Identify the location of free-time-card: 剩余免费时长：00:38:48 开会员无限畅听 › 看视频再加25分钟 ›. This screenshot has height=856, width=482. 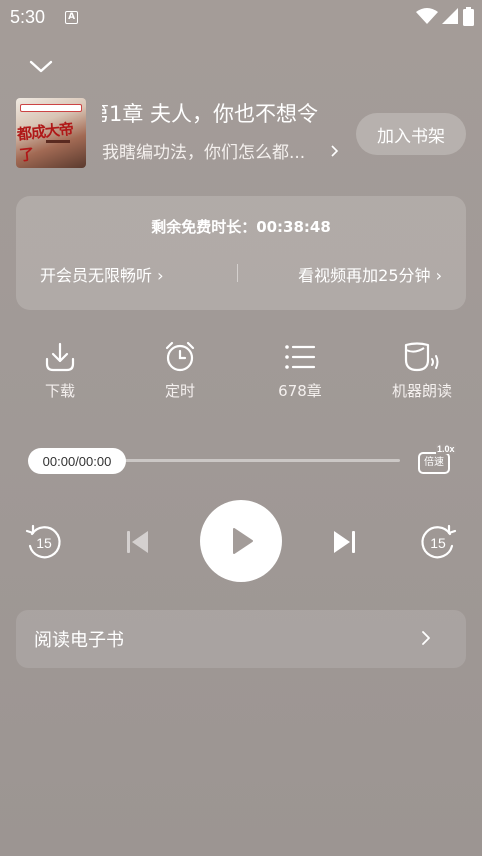
(241, 253).